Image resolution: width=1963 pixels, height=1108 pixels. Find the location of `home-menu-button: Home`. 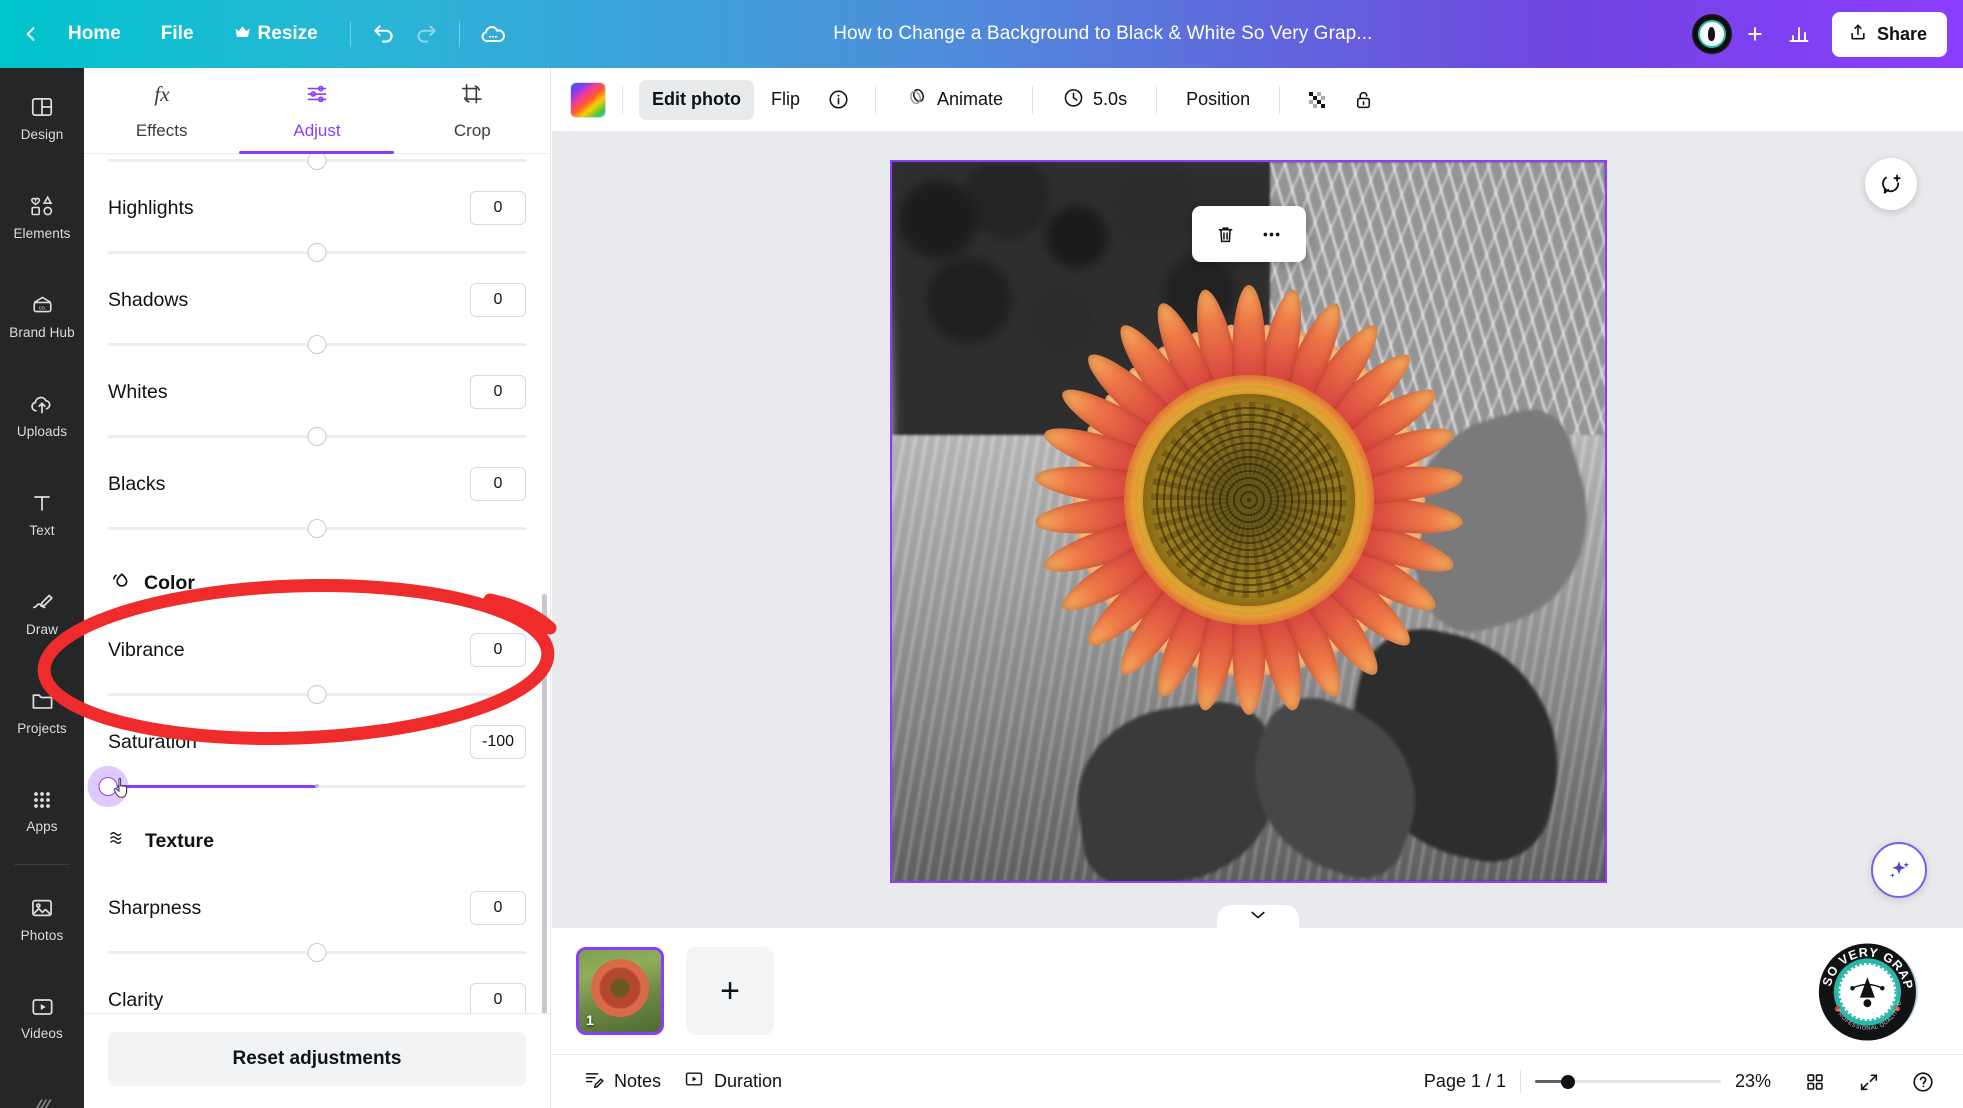

home-menu-button: Home is located at coordinates (94, 34).